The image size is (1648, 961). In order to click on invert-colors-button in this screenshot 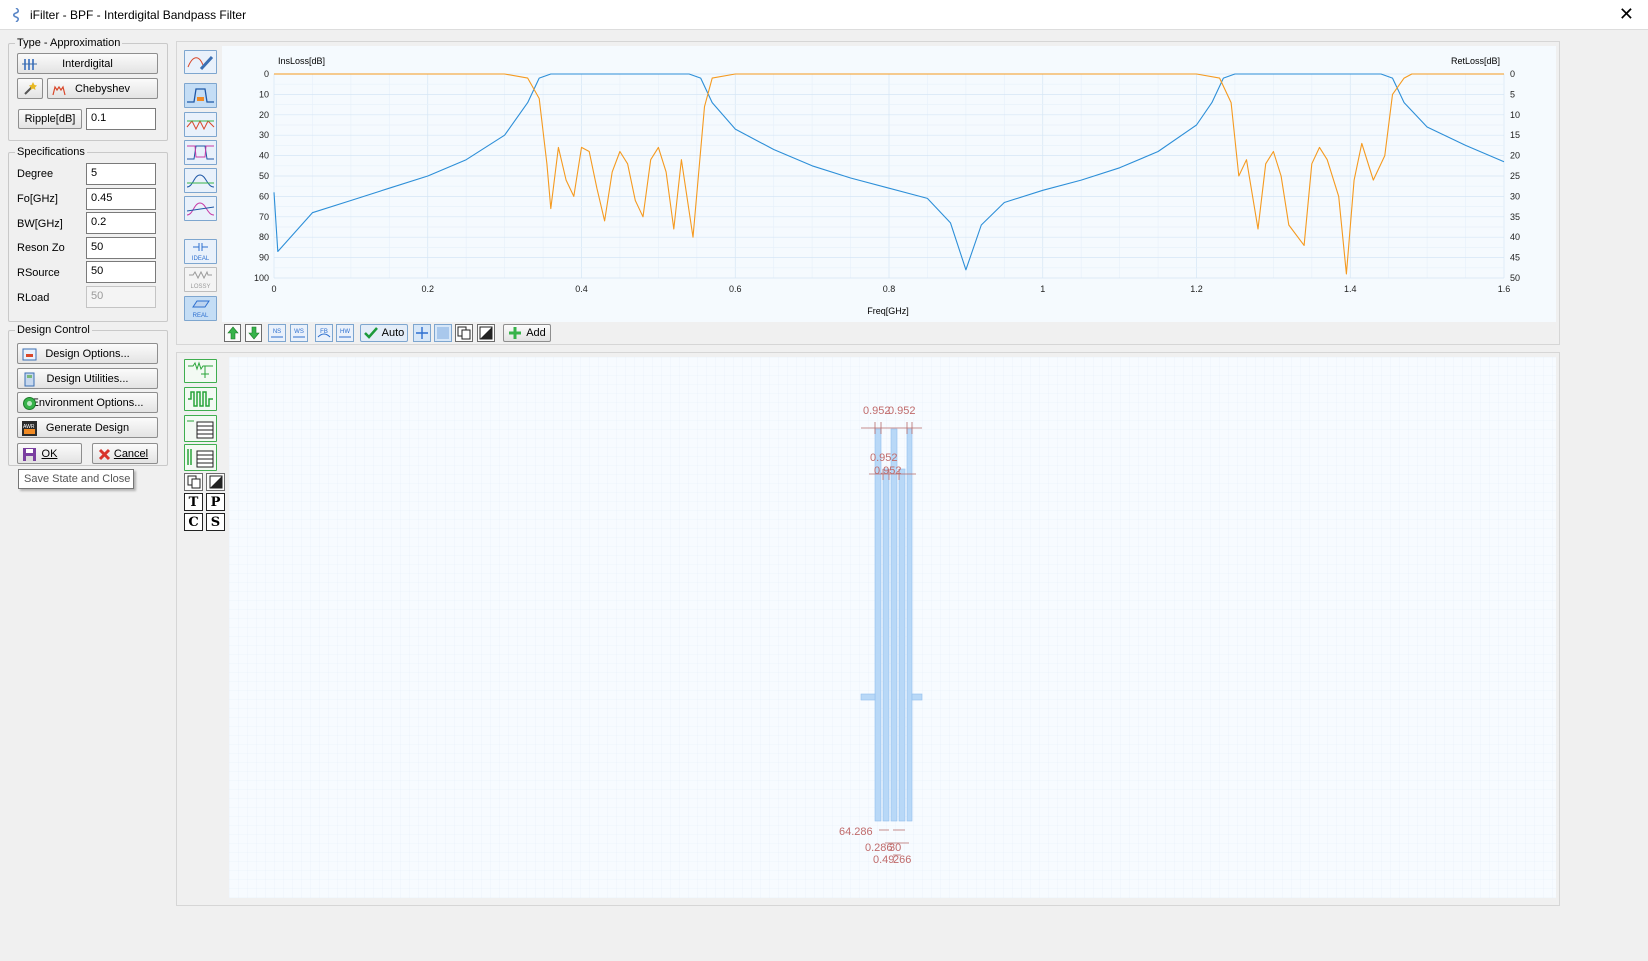, I will do `click(486, 333)`.